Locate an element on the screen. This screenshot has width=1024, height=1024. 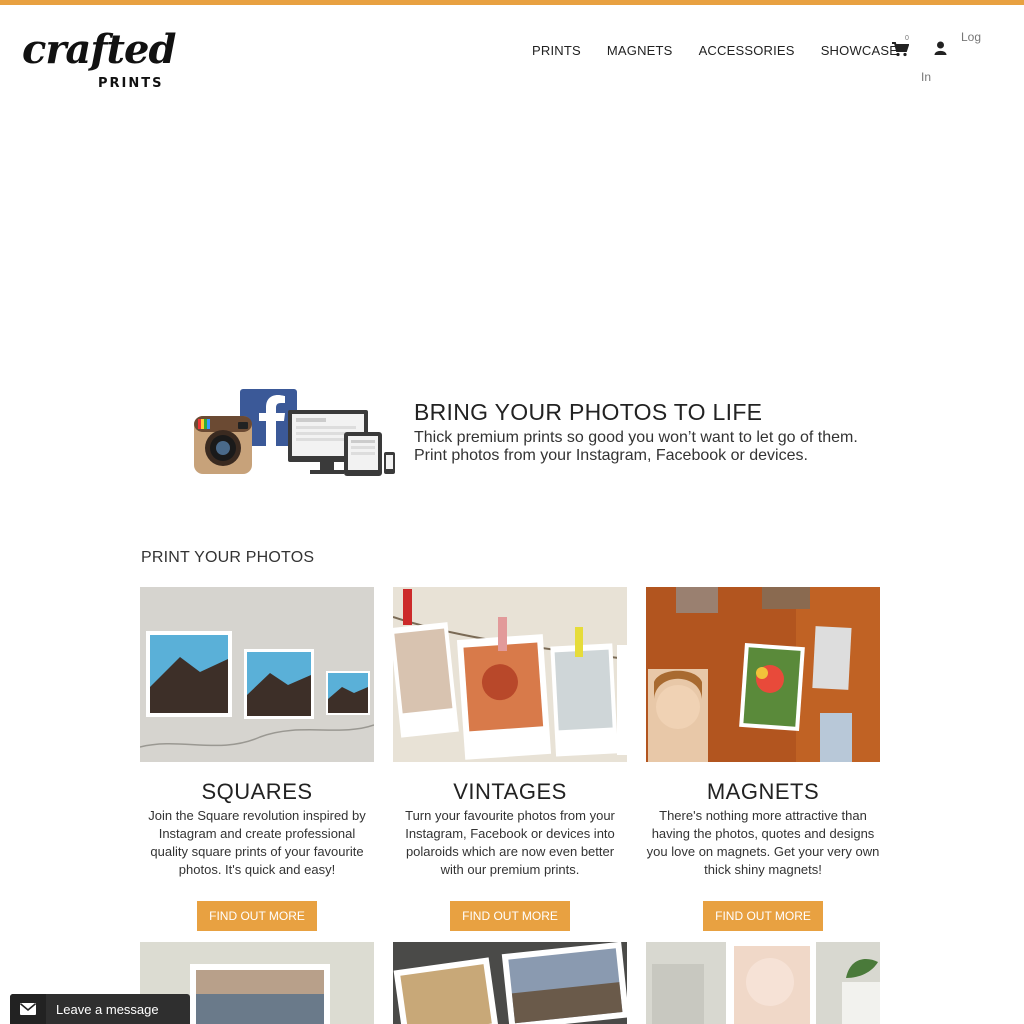
promo-title: BRING YOUR PHOTOS TO LIFE is located at coordinates (588, 412).